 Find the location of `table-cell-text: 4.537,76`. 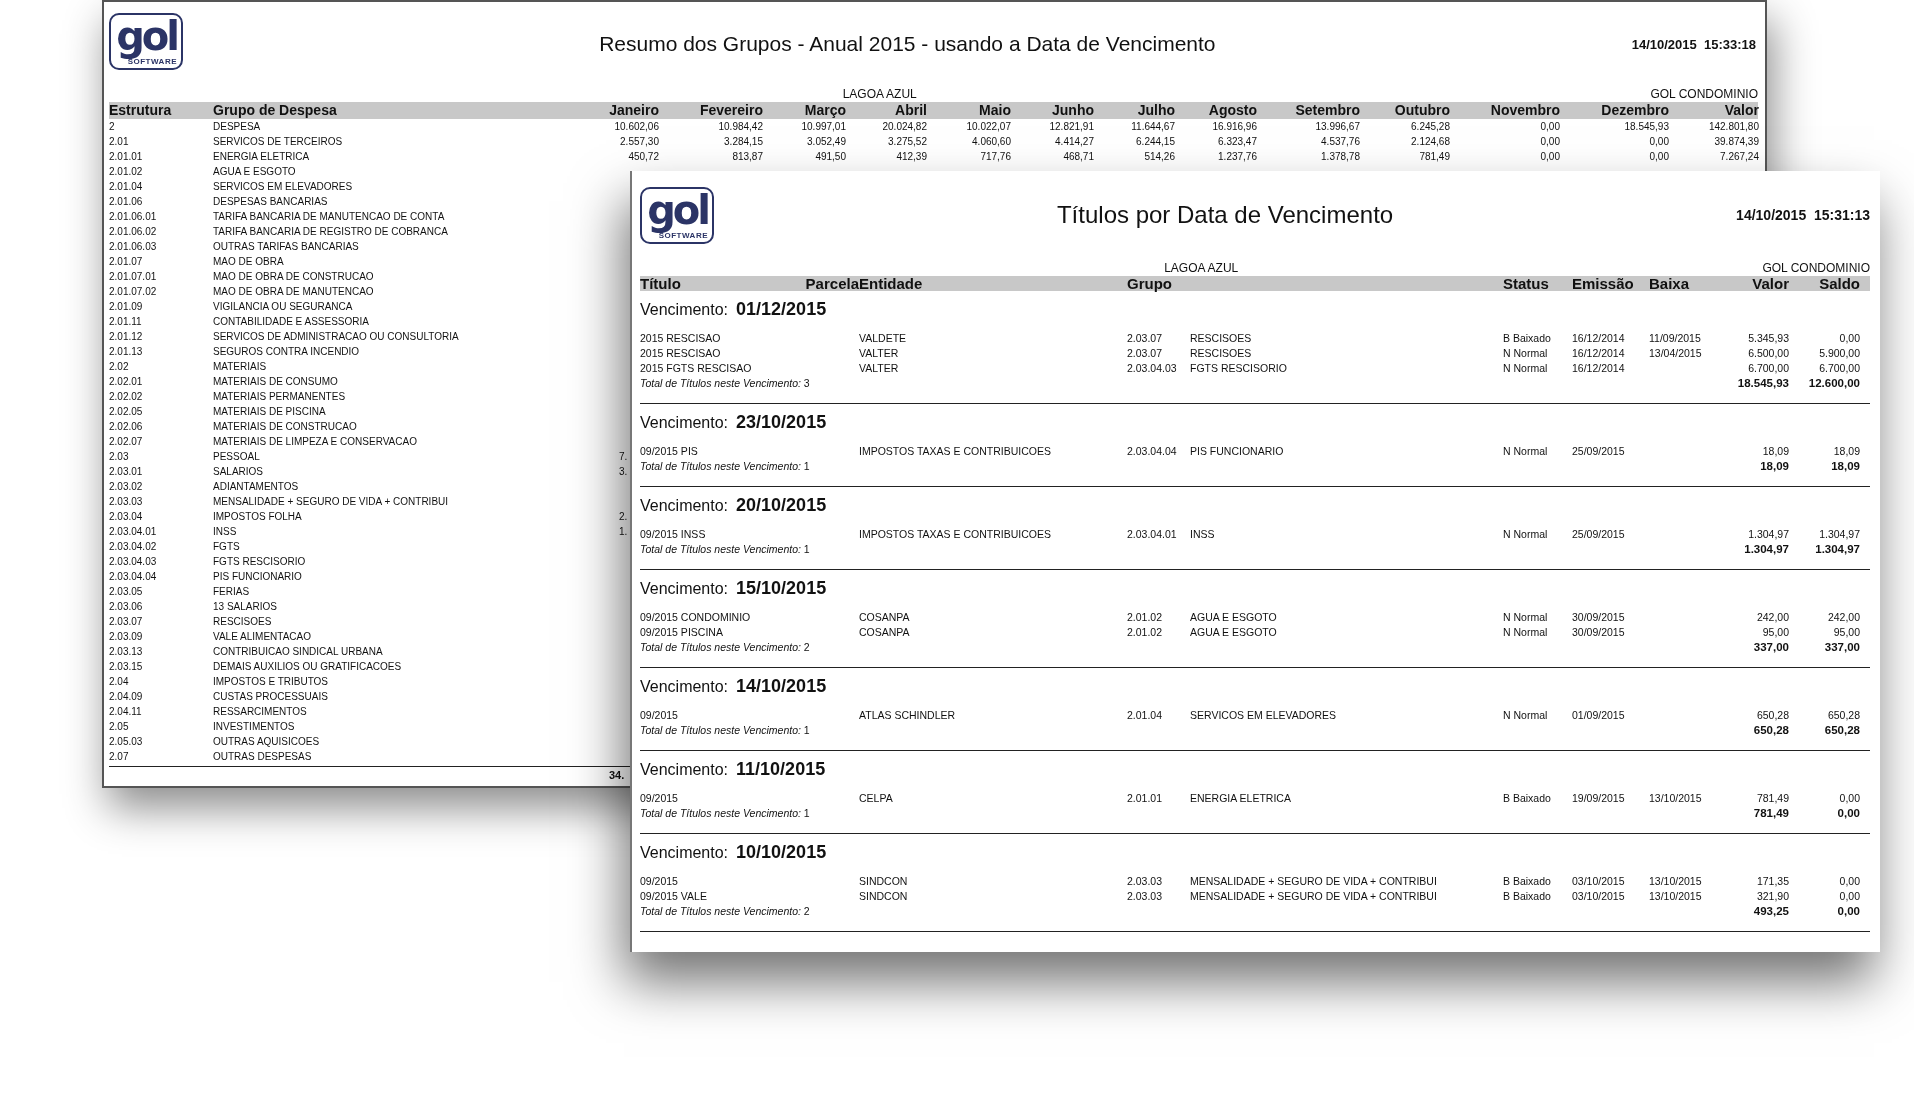

table-cell-text: 4.537,76 is located at coordinates (1340, 142).